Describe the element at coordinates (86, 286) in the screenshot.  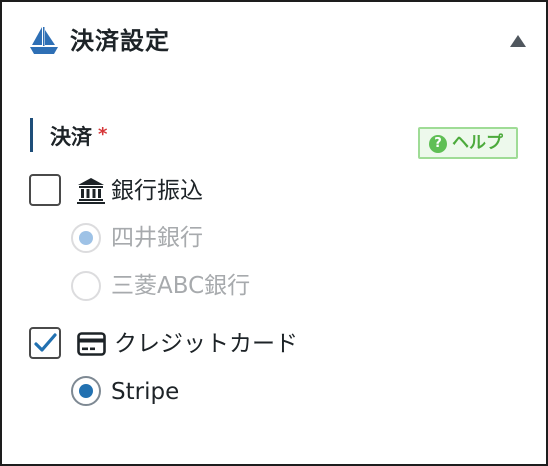
I see `bank-radio-mitsubishi-abc` at that location.